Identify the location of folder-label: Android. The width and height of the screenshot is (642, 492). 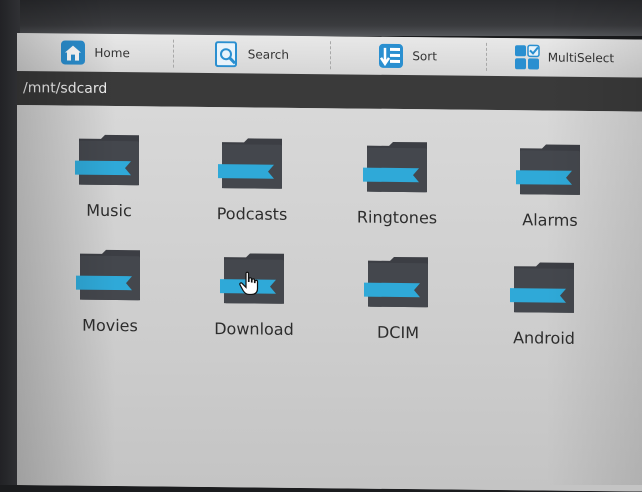
(544, 338).